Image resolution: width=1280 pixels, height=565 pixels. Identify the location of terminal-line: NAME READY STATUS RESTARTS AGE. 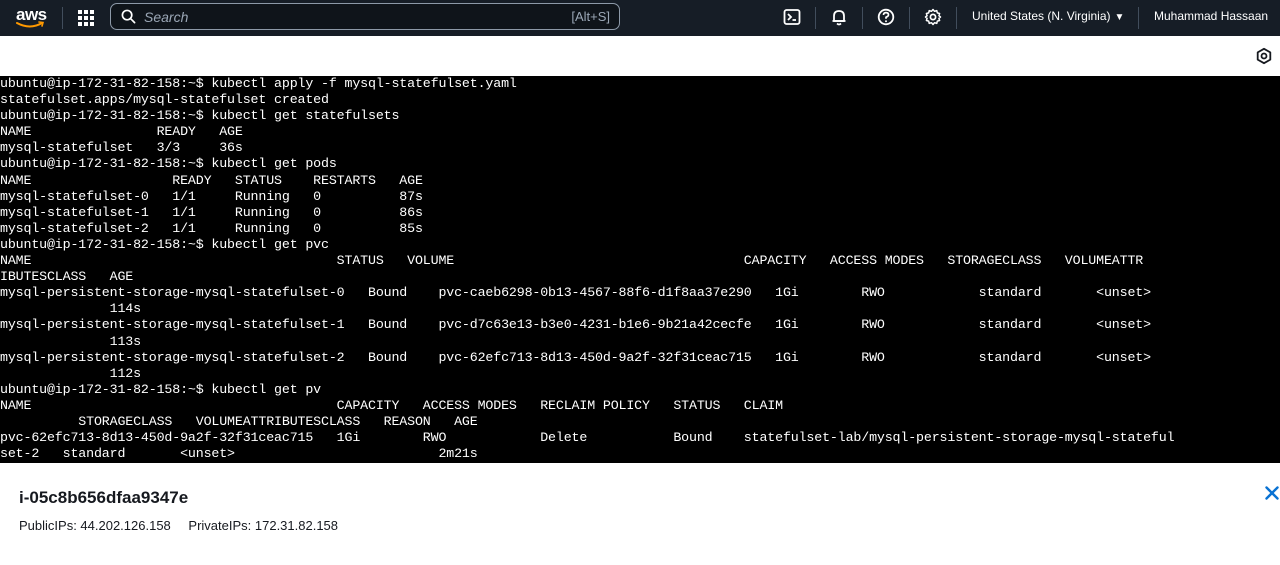
(211, 180).